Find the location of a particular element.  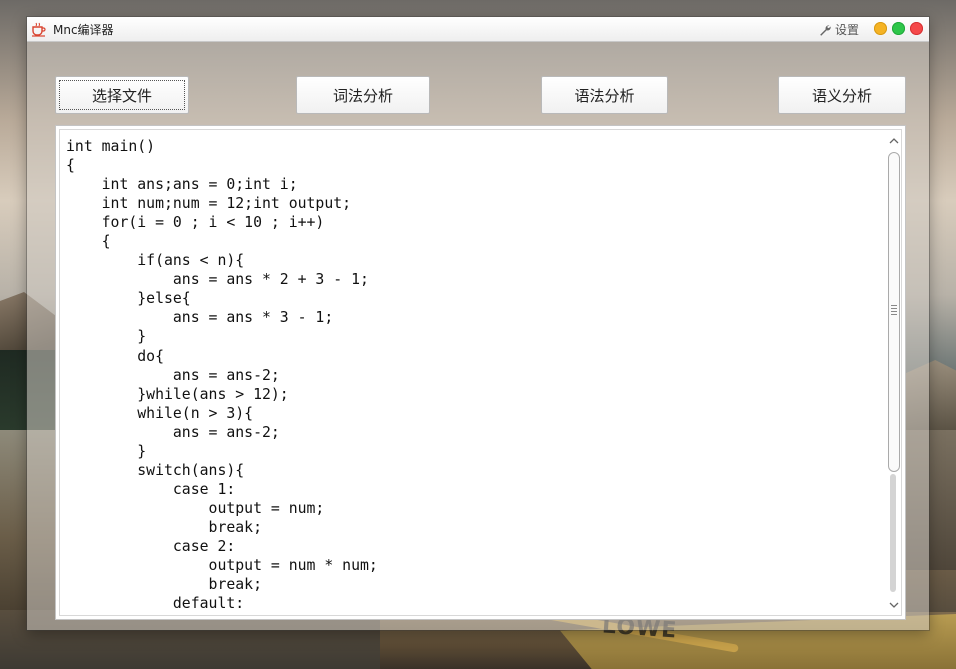

syntax-analysis-button: 语法分析 is located at coordinates (604, 95).